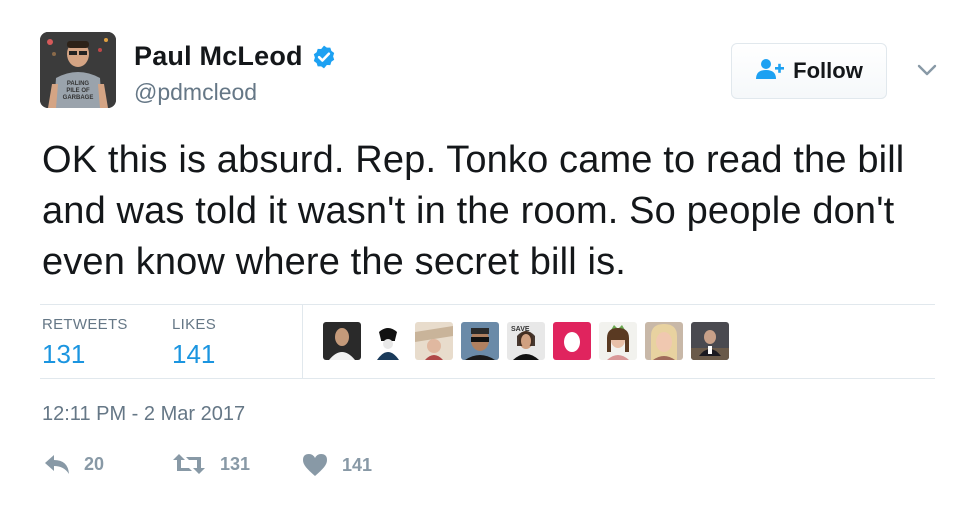 This screenshot has height=516, width=980. What do you see at coordinates (302, 341) in the screenshot?
I see `stats-separator` at bounding box center [302, 341].